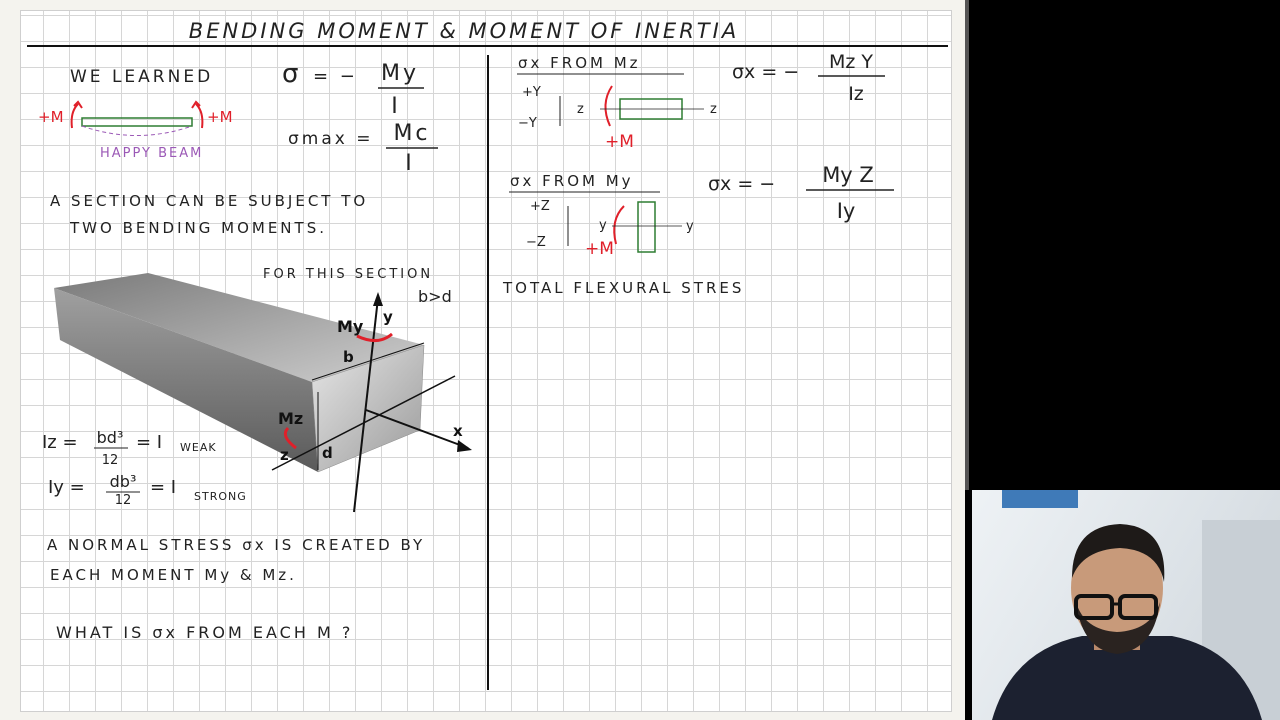 The height and width of the screenshot is (720, 1280). I want to click on label-y-left: y, so click(603, 225).